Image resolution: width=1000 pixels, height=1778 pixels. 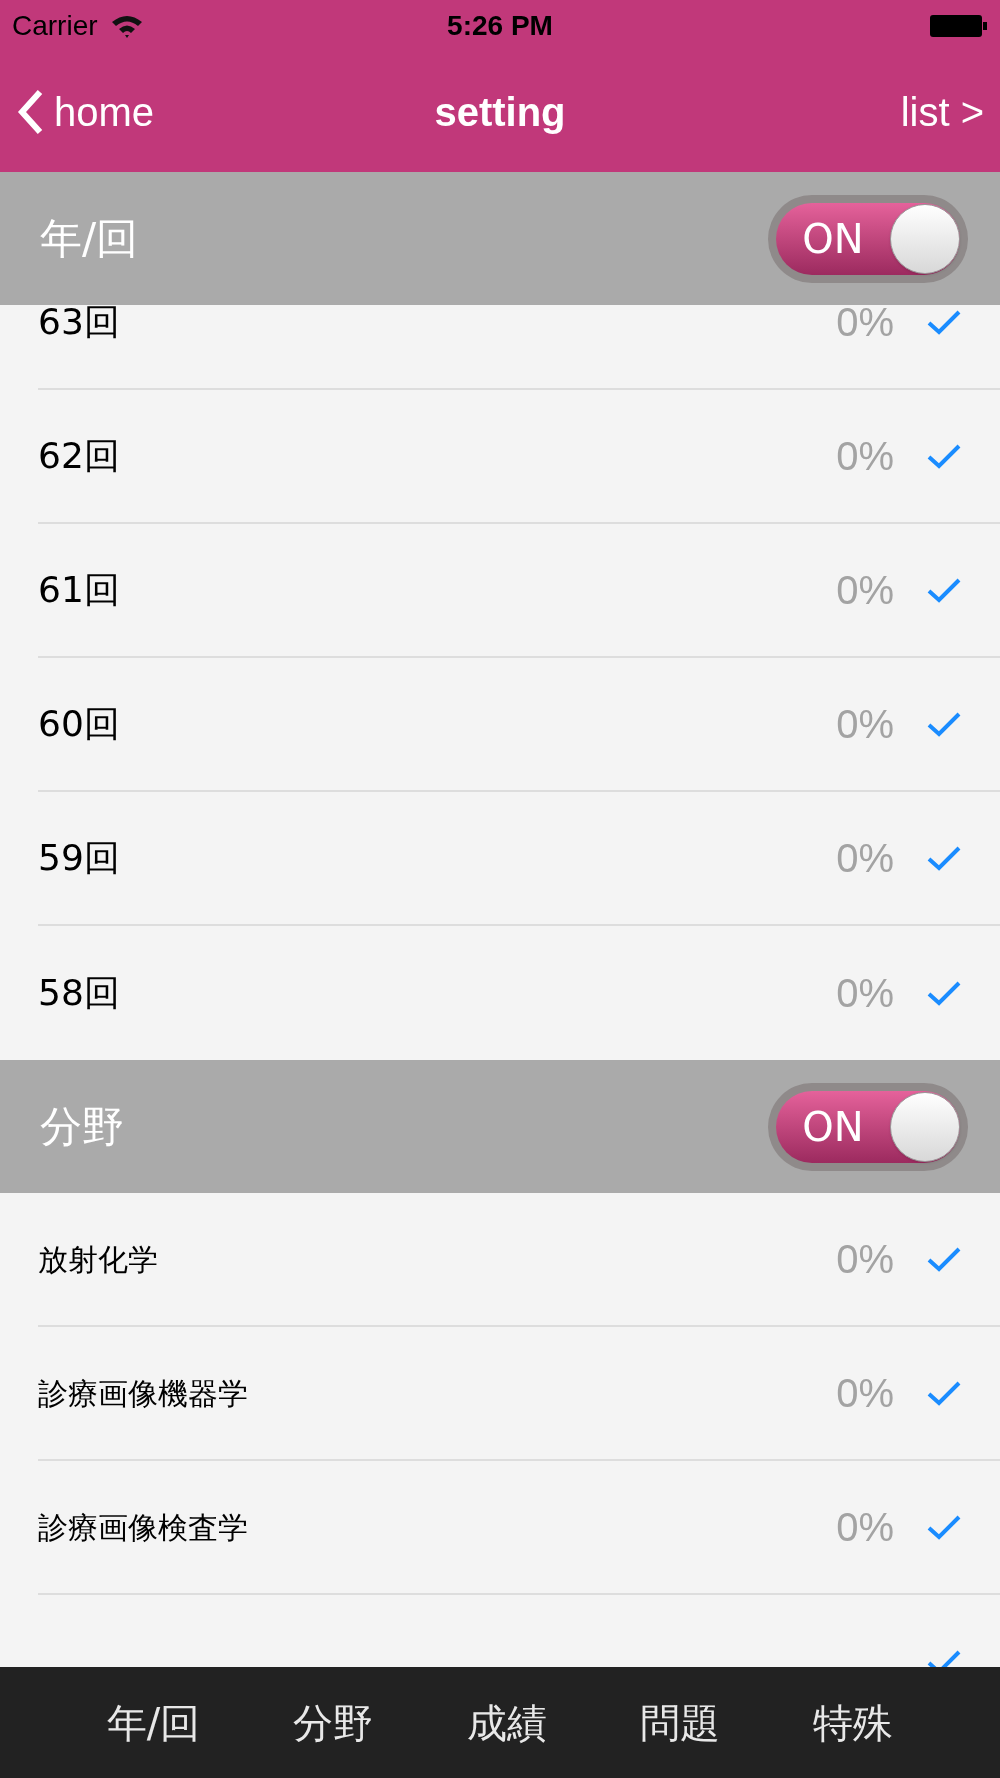 What do you see at coordinates (79, 858) in the screenshot?
I see `row-label: 59回` at bounding box center [79, 858].